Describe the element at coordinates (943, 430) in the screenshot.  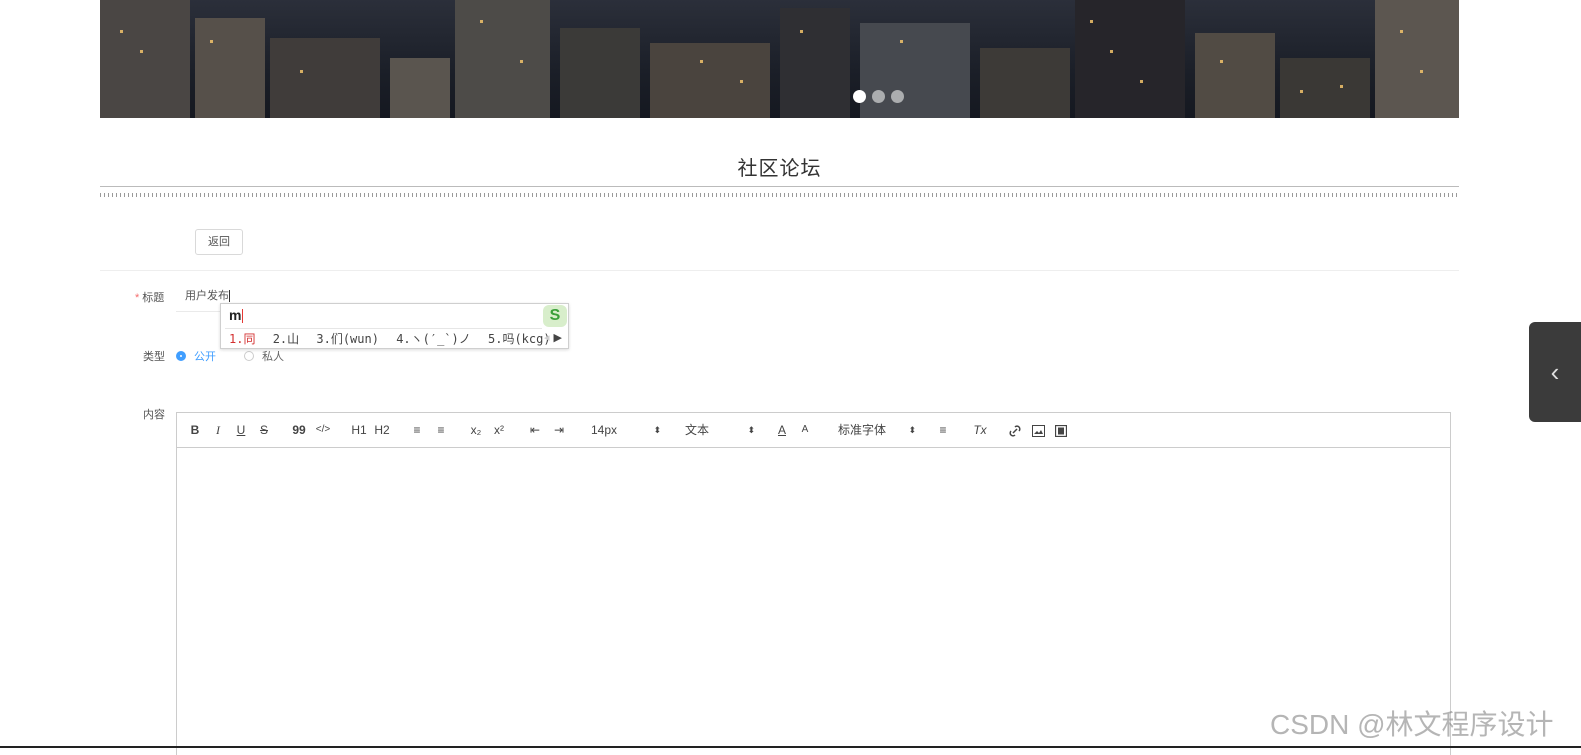
I see `align-button: ≡` at that location.